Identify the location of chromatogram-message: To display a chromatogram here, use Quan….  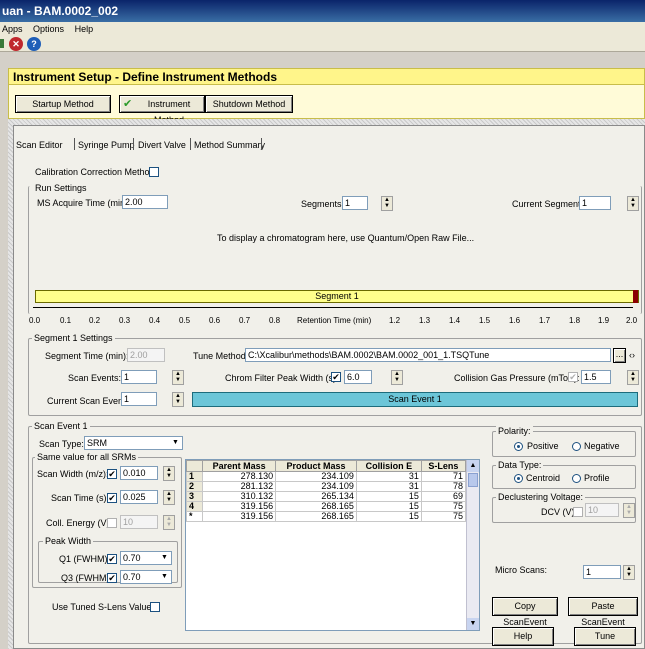
(346, 238).